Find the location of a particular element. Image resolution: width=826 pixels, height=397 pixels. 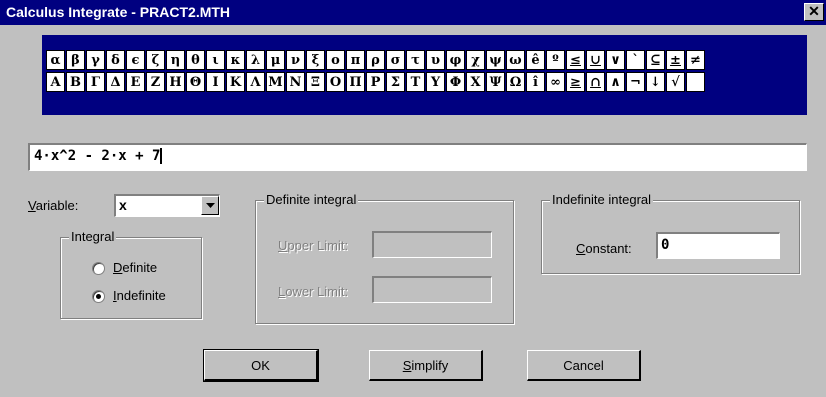

definite-integral-legend: Definite integral is located at coordinates (311, 199).